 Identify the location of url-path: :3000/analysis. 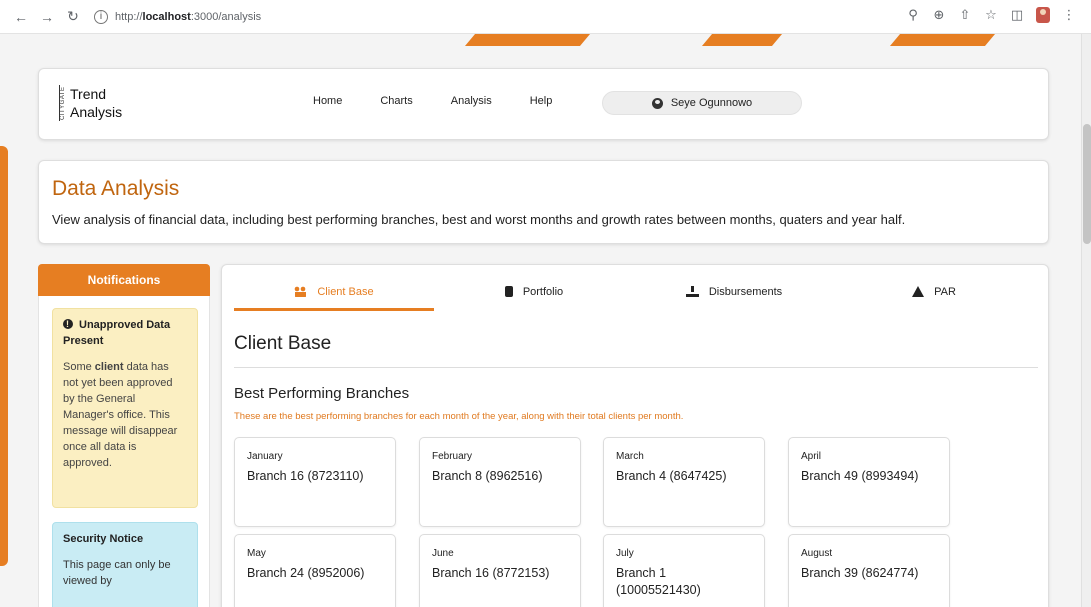
(226, 16).